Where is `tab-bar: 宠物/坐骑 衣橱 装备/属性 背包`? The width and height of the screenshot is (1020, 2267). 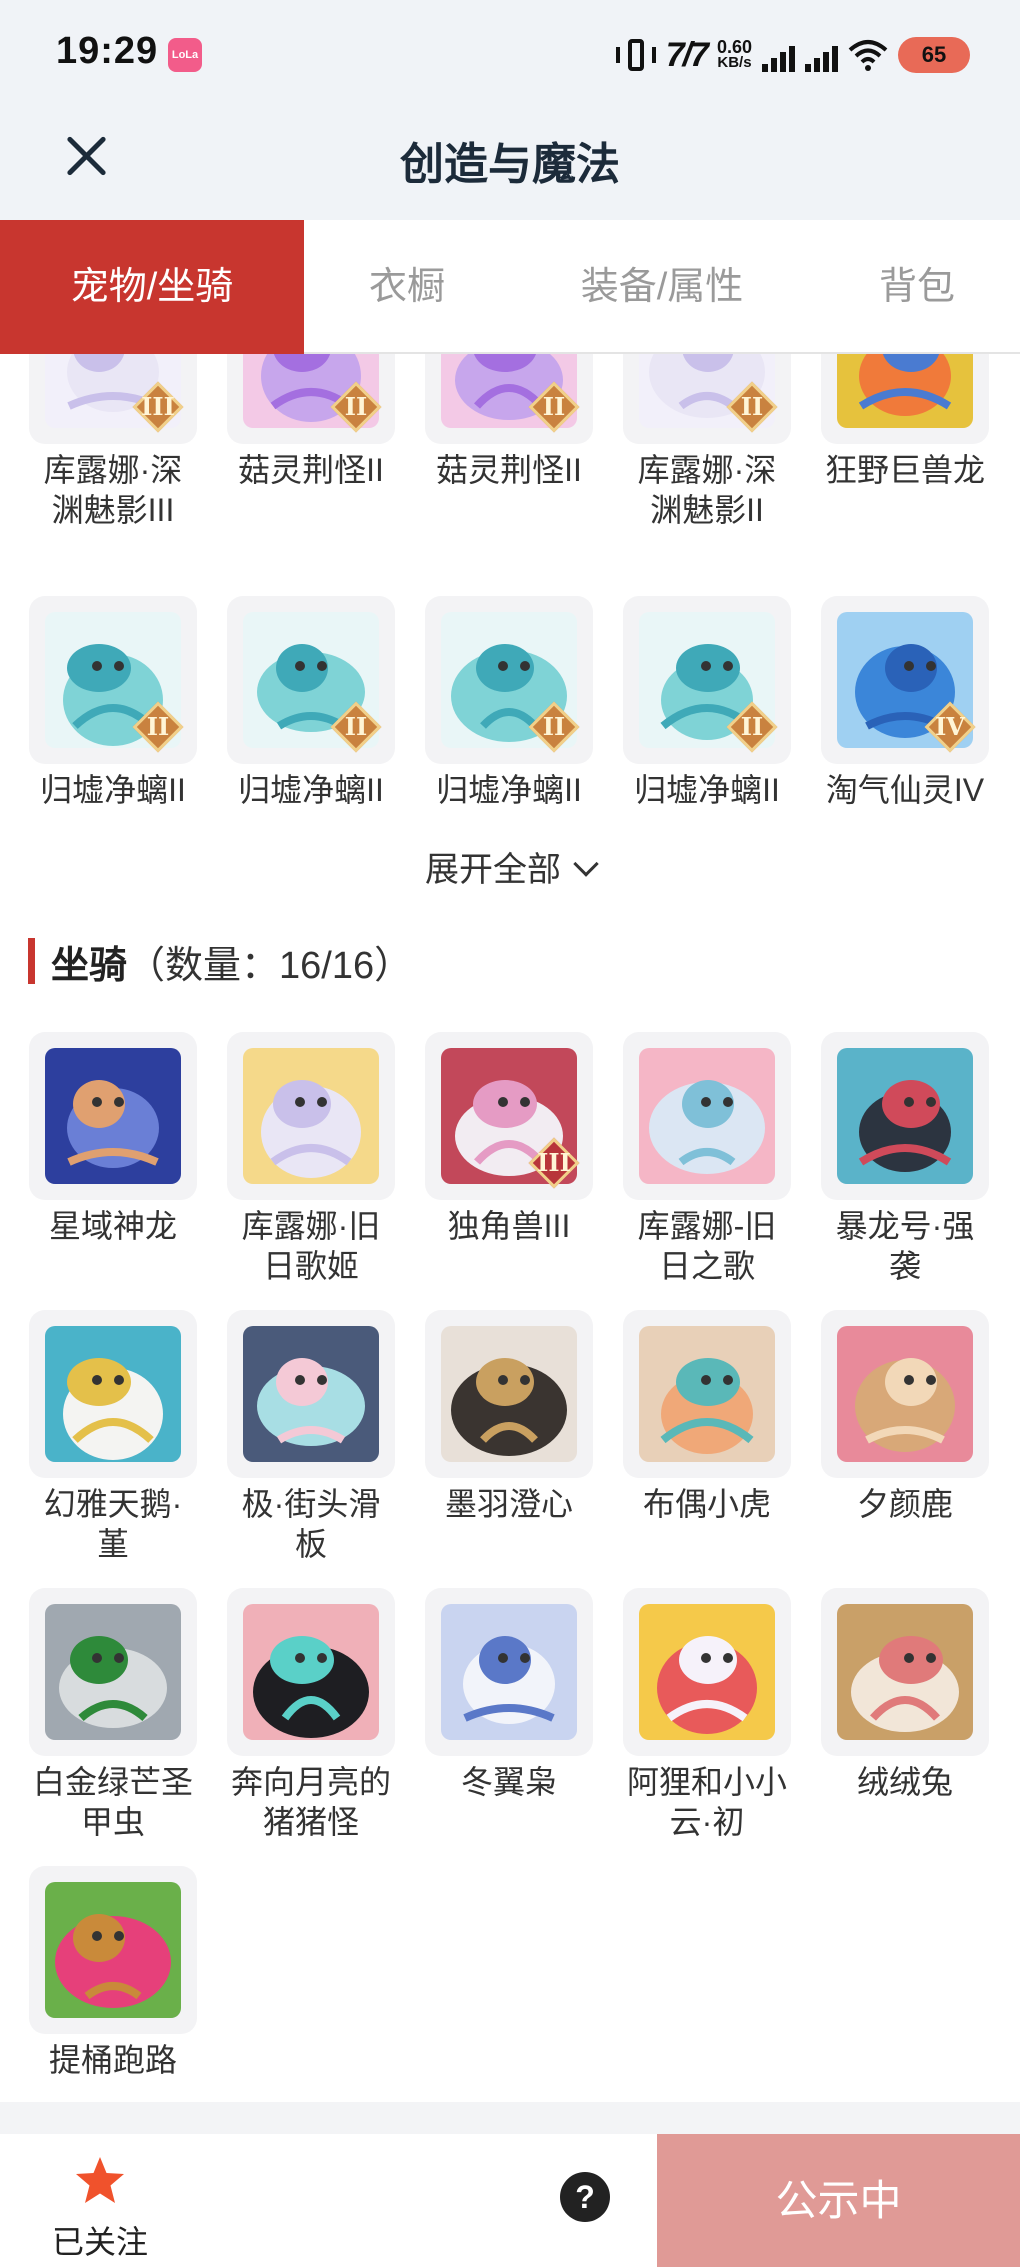
tab-bar: 宠物/坐骑 衣橱 装备/属性 背包 is located at coordinates (510, 287).